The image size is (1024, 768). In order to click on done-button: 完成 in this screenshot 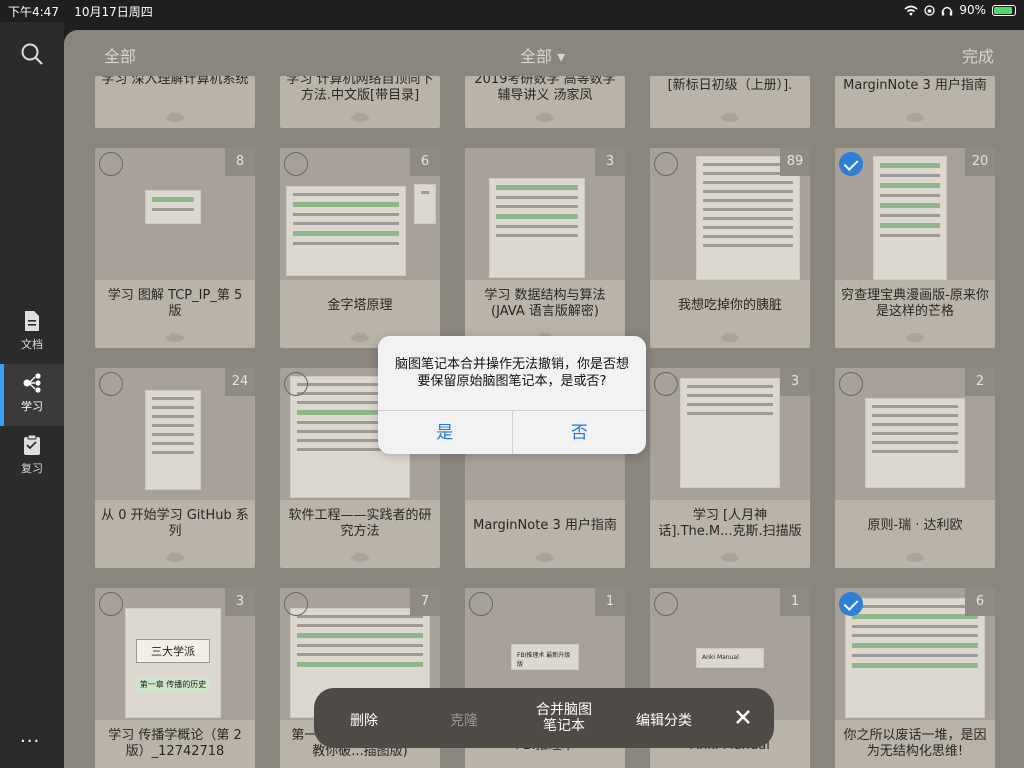, I will do `click(978, 55)`.